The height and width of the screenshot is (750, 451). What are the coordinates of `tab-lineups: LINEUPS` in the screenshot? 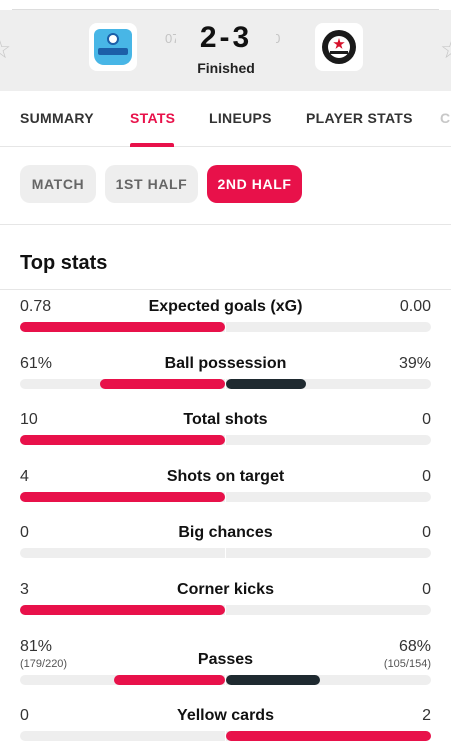 It's located at (240, 118).